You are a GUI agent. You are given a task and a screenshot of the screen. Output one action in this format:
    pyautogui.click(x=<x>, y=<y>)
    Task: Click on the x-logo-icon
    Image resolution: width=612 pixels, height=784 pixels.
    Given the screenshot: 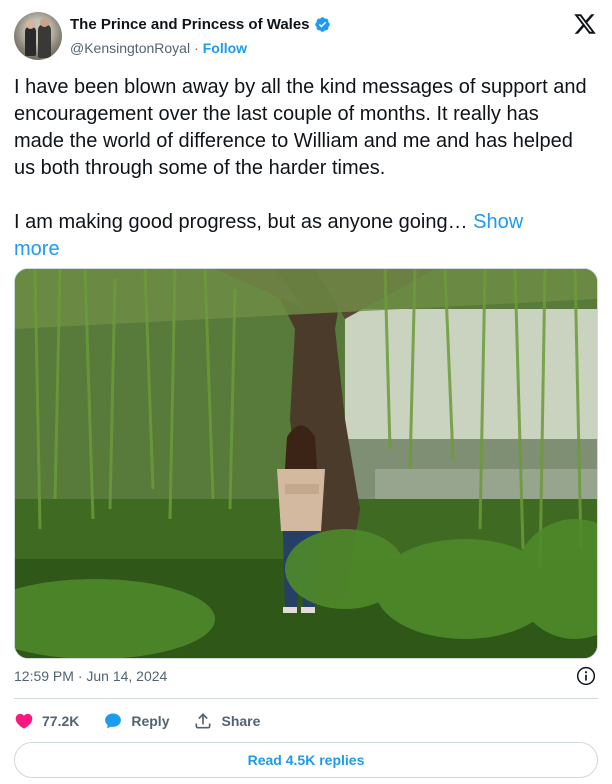 What is the action you would take?
    pyautogui.click(x=585, y=24)
    